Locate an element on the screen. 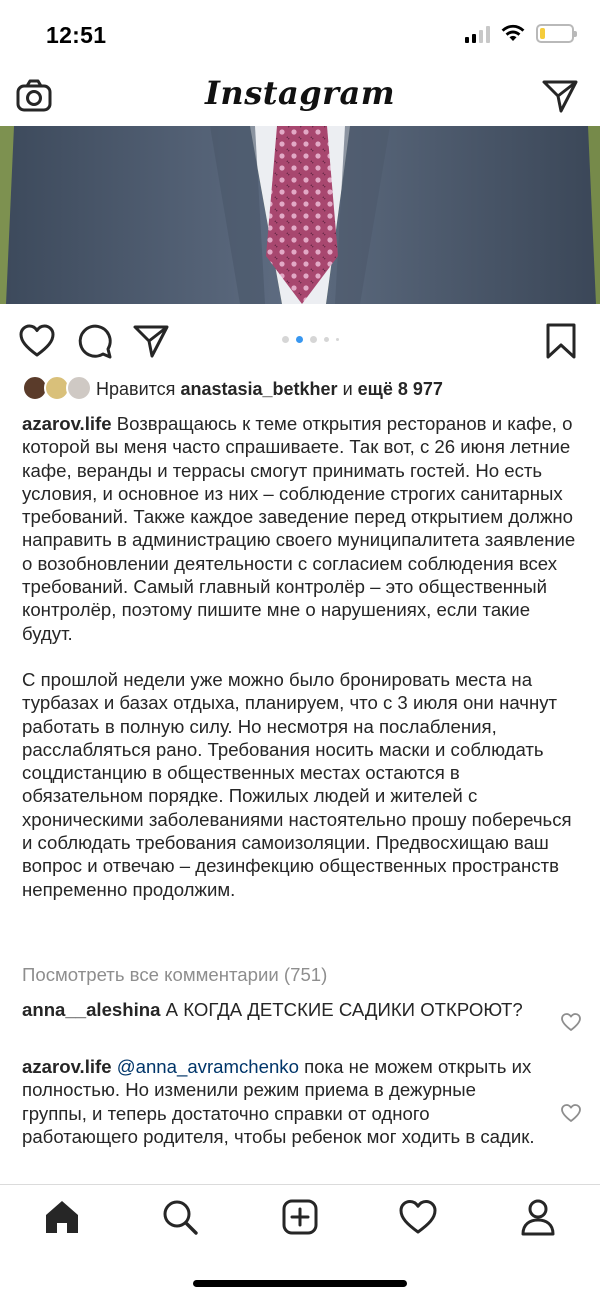 This screenshot has height=1297, width=600. search-icon is located at coordinates (180, 1217).